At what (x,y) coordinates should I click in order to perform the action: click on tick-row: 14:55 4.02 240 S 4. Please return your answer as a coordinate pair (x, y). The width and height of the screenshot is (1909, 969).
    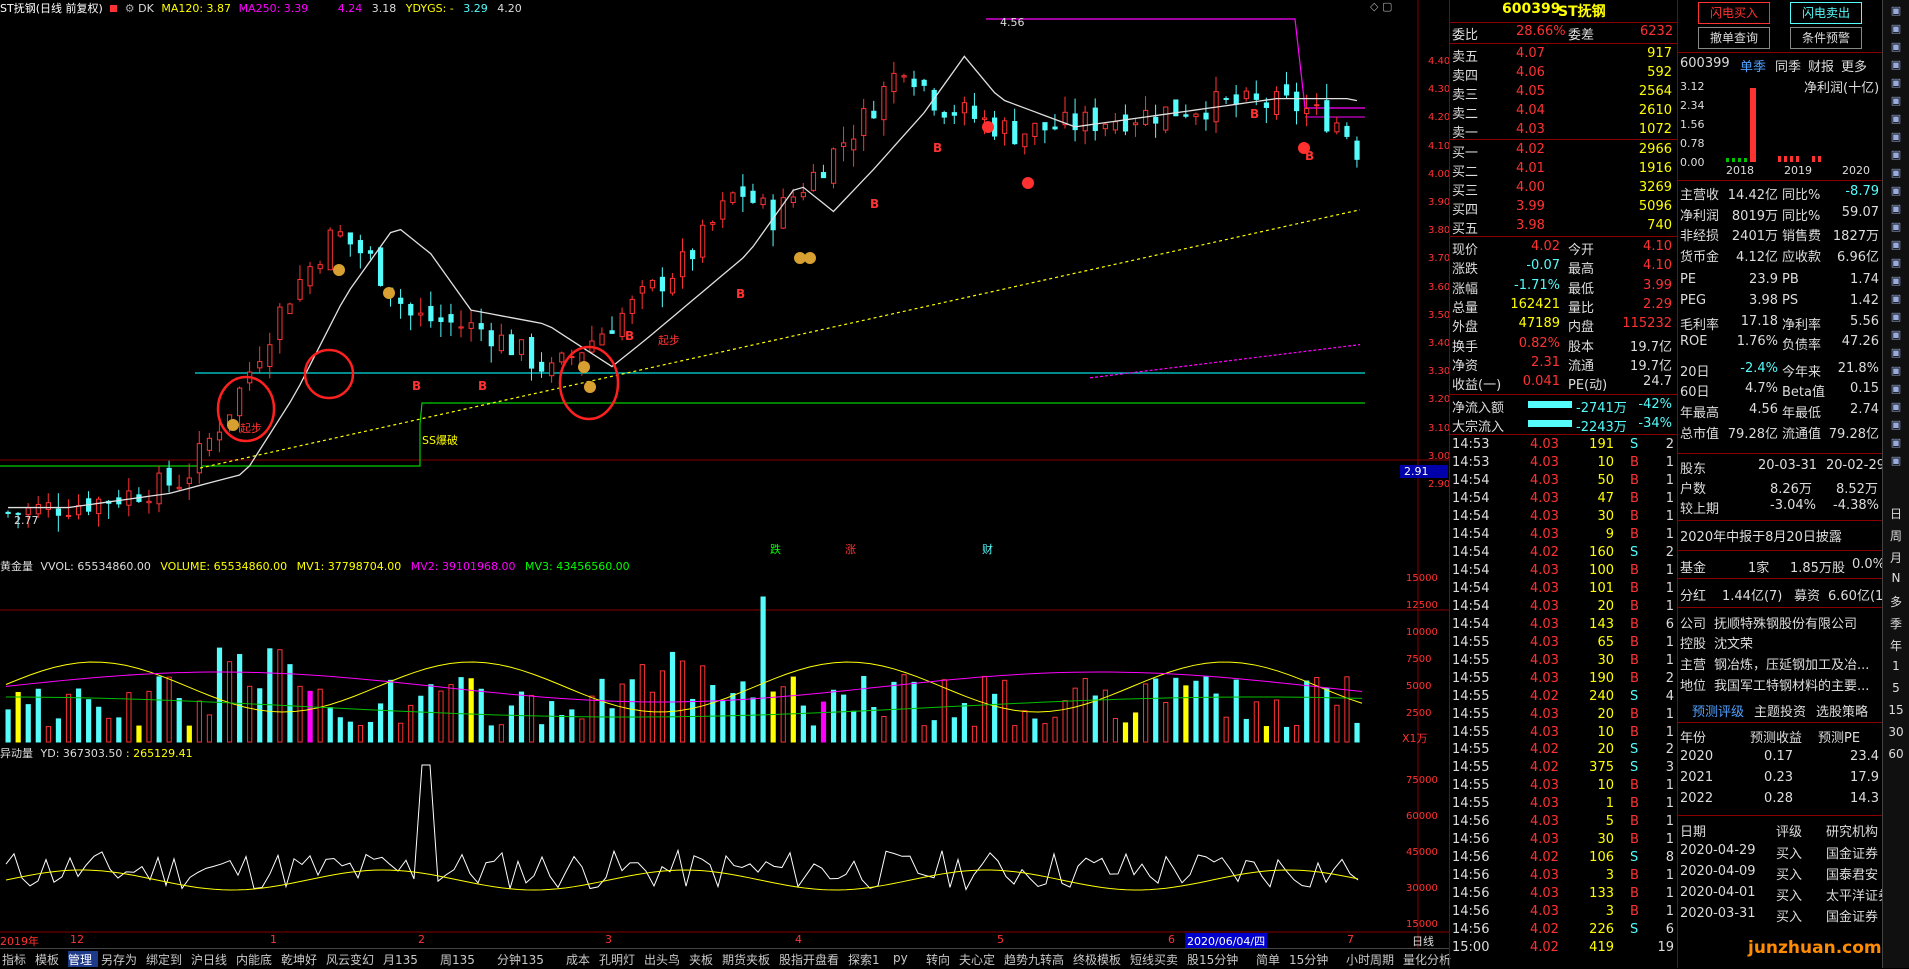
    Looking at the image, I should click on (1564, 697).